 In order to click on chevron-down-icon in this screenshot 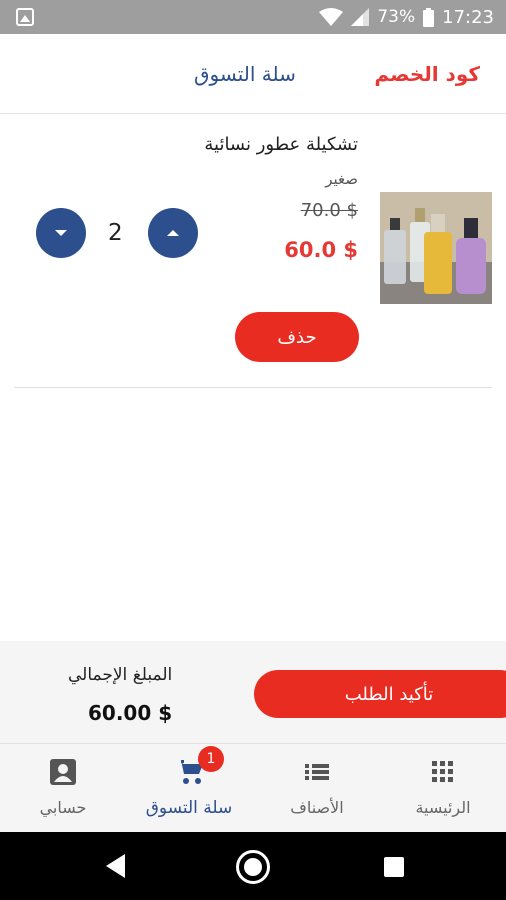, I will do `click(61, 233)`.